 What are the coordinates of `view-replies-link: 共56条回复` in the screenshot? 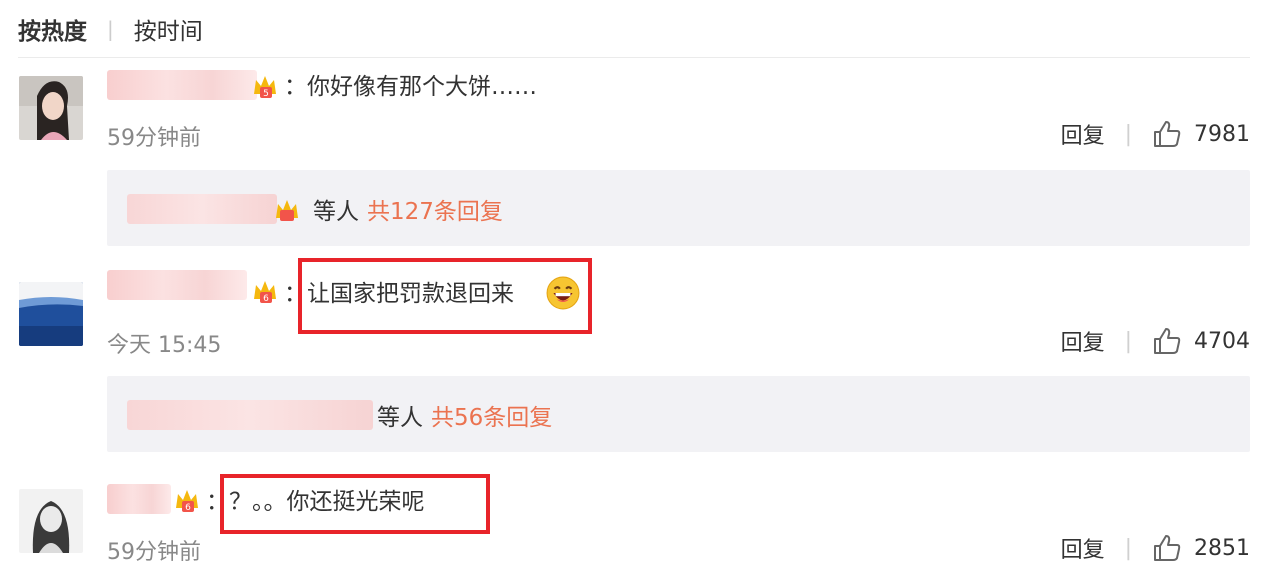 It's located at (491, 418).